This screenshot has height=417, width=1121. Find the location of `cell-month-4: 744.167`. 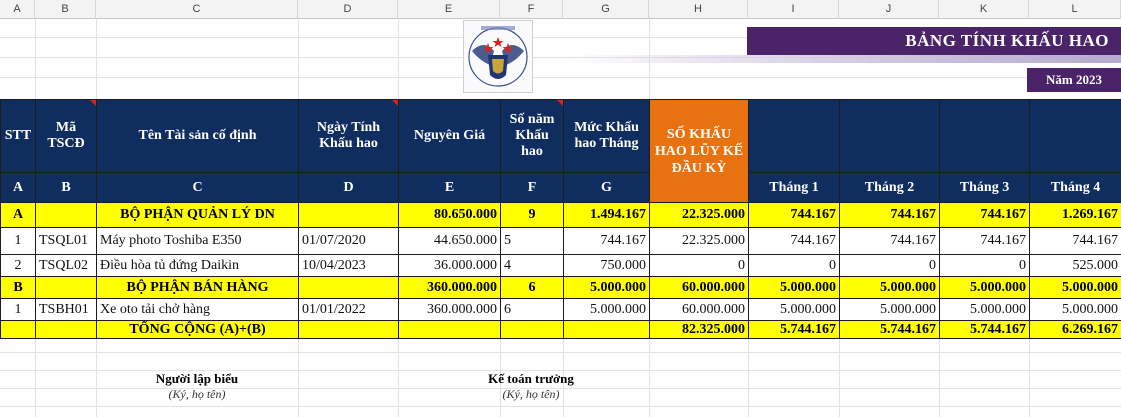

cell-month-4: 744.167 is located at coordinates (1075, 241).